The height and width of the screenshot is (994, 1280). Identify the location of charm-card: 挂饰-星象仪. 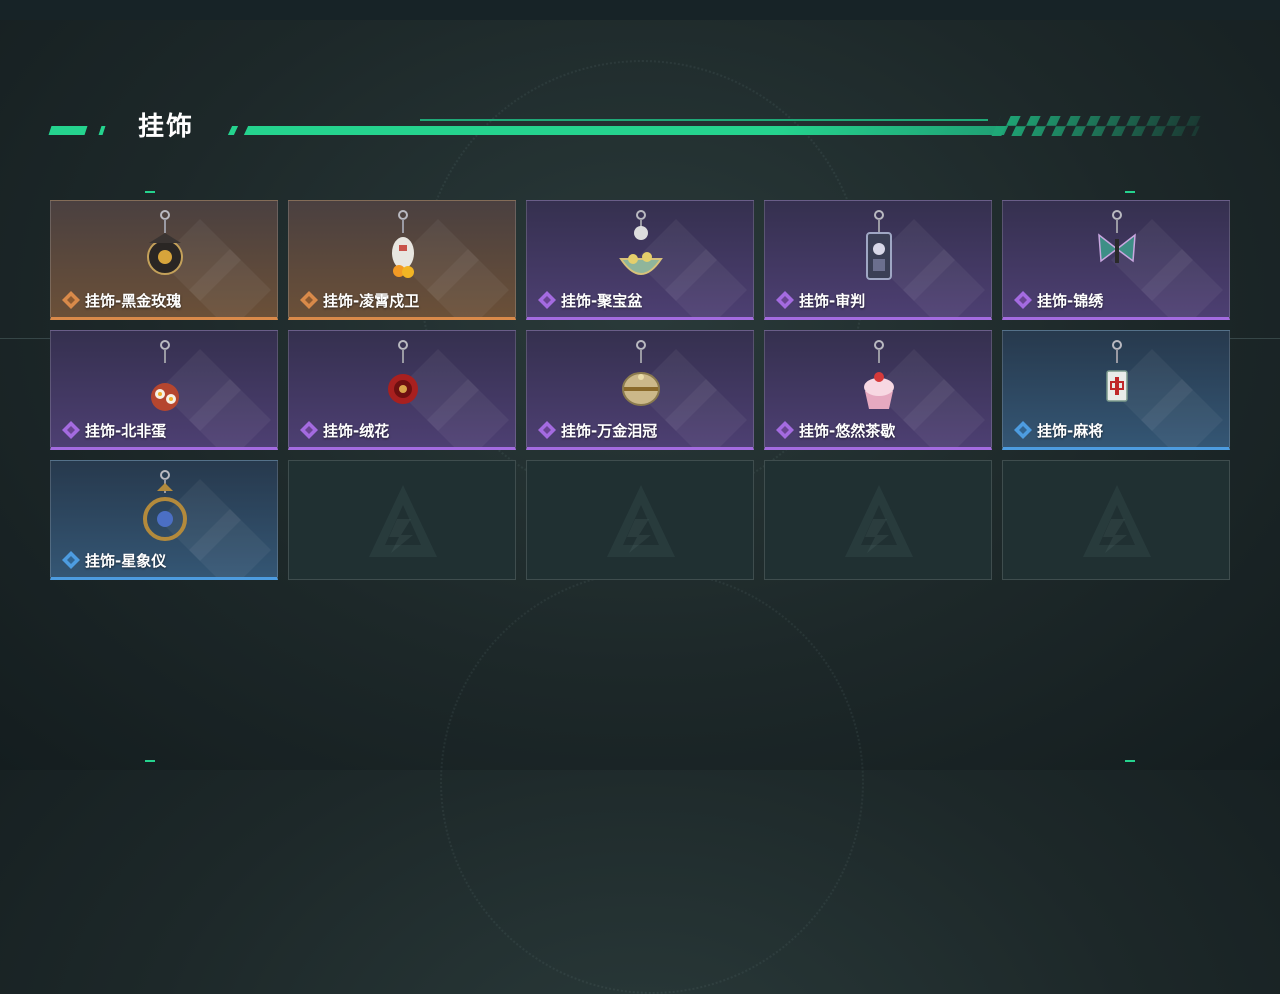
(164, 520).